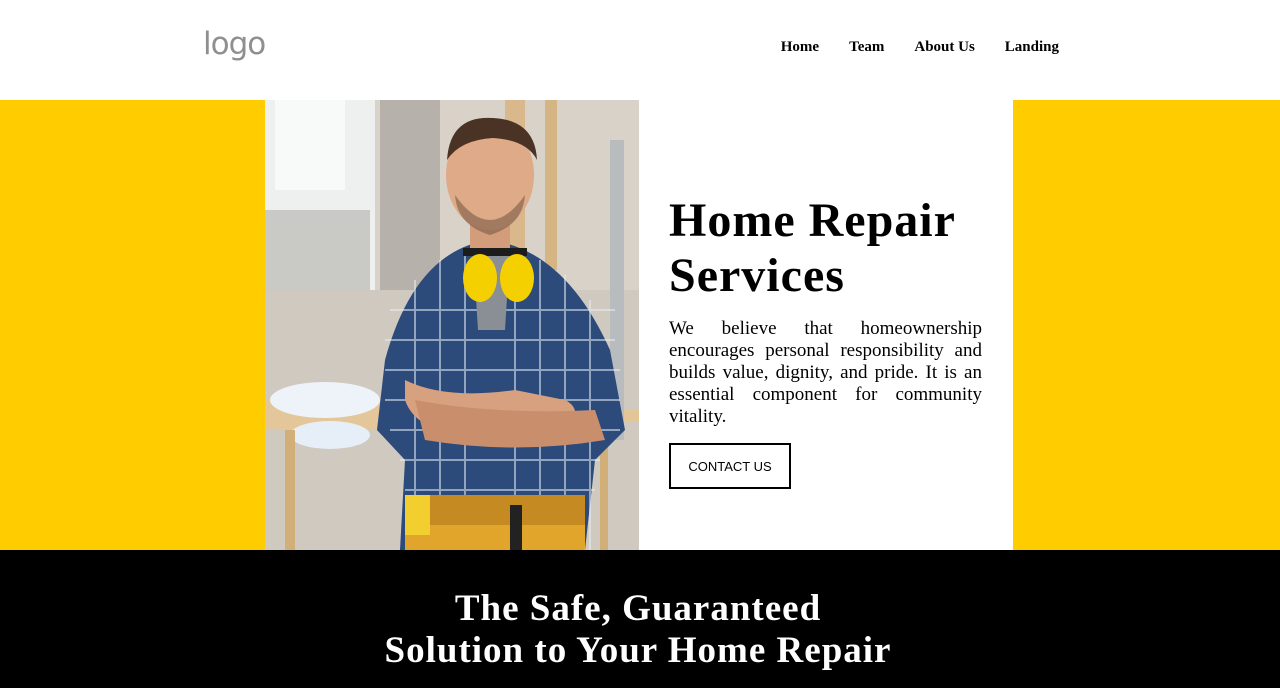  I want to click on main-nav: Home Team About Us Landing, so click(920, 47).